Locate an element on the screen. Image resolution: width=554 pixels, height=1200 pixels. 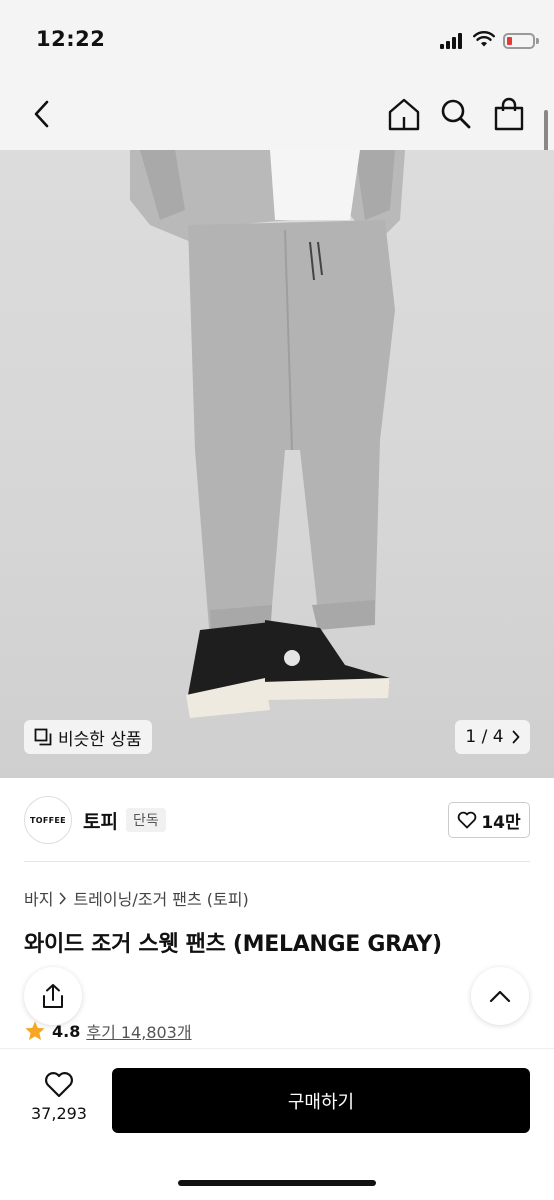
chevron-up-icon is located at coordinates (500, 996).